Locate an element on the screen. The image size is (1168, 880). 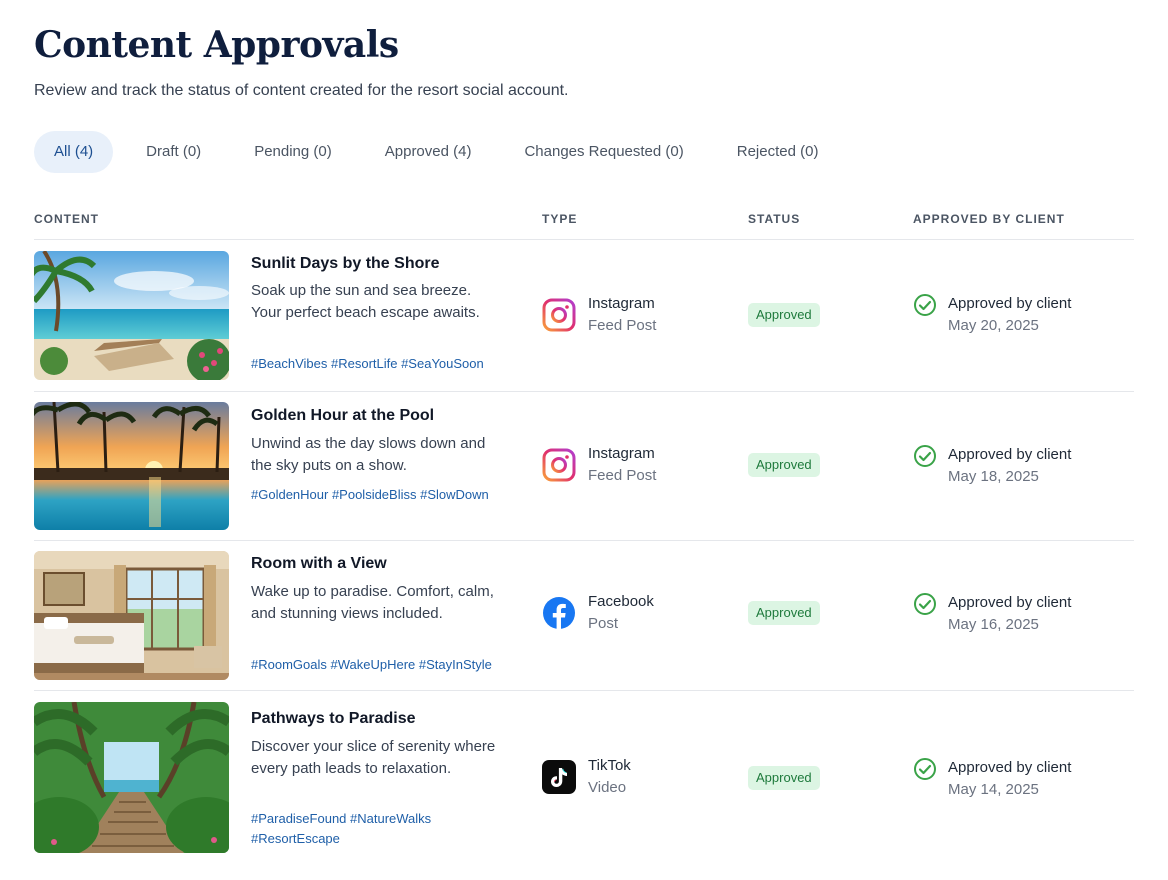
column-header-content: CONTENT is located at coordinates (66, 219).